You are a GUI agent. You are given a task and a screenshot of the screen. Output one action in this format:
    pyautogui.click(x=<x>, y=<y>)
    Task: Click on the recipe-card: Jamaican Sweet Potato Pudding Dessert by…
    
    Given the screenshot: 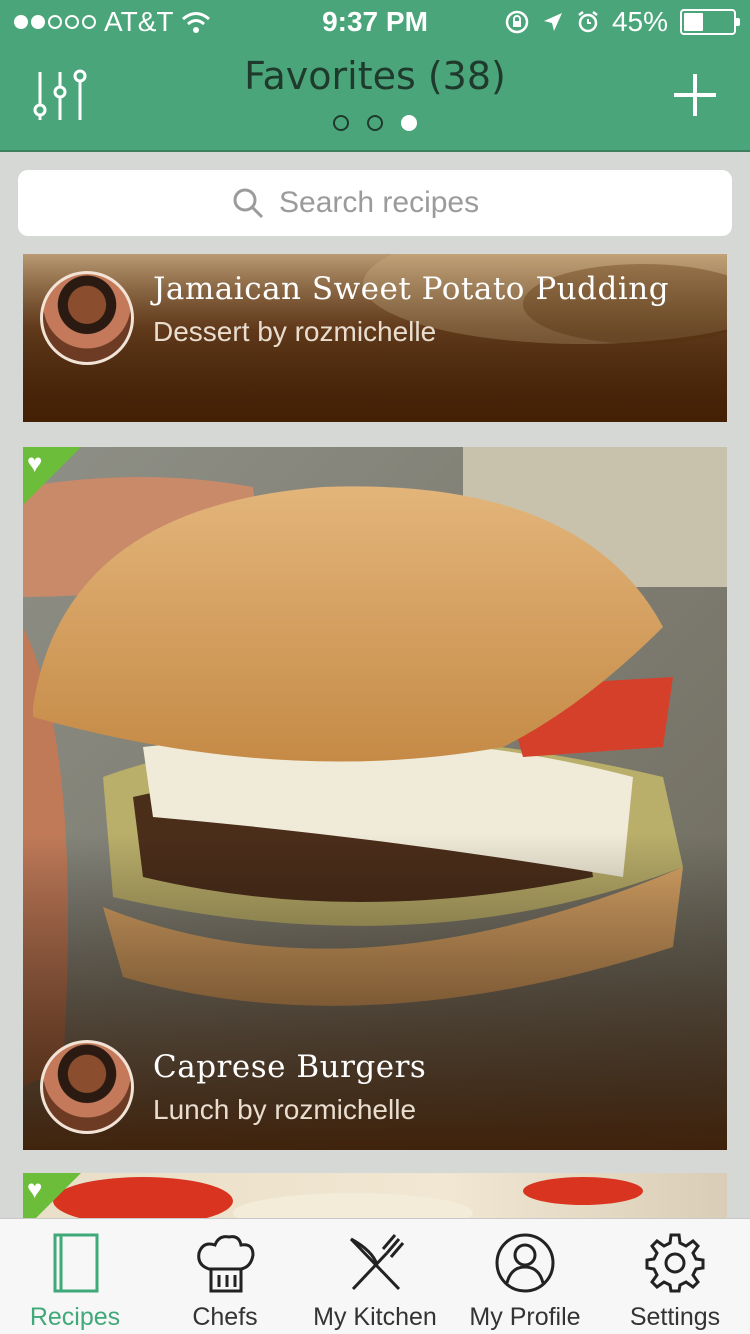 What is the action you would take?
    pyautogui.click(x=375, y=338)
    